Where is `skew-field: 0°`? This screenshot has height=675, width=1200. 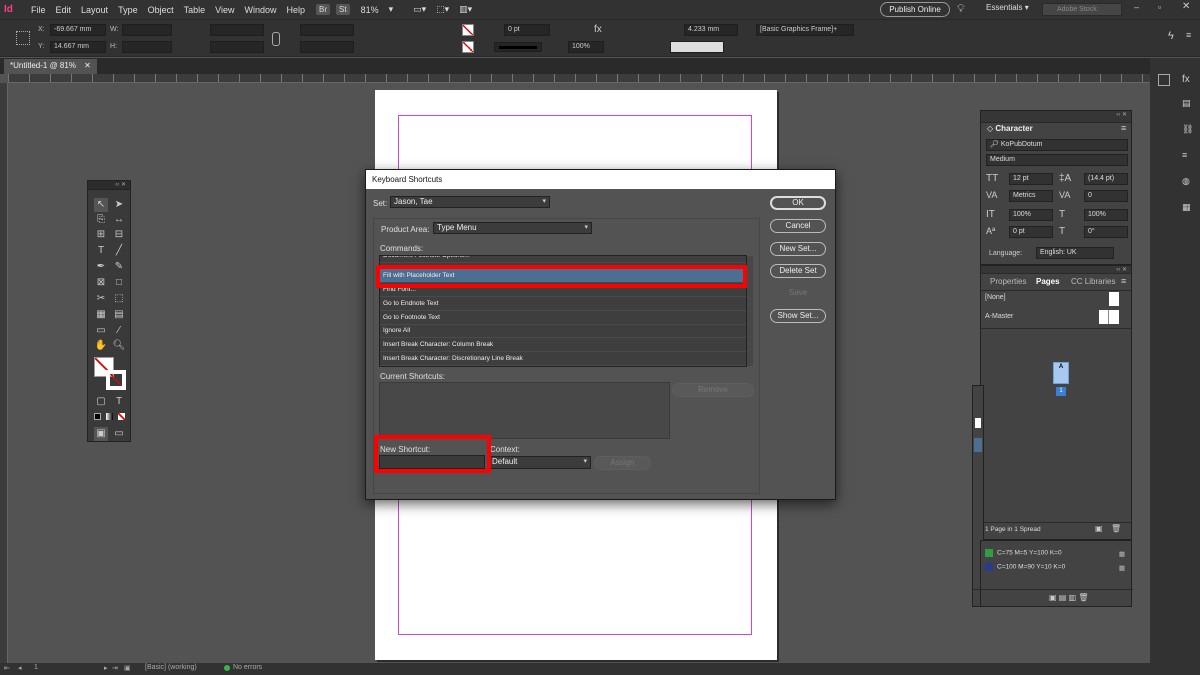
skew-field: 0° is located at coordinates (1106, 232).